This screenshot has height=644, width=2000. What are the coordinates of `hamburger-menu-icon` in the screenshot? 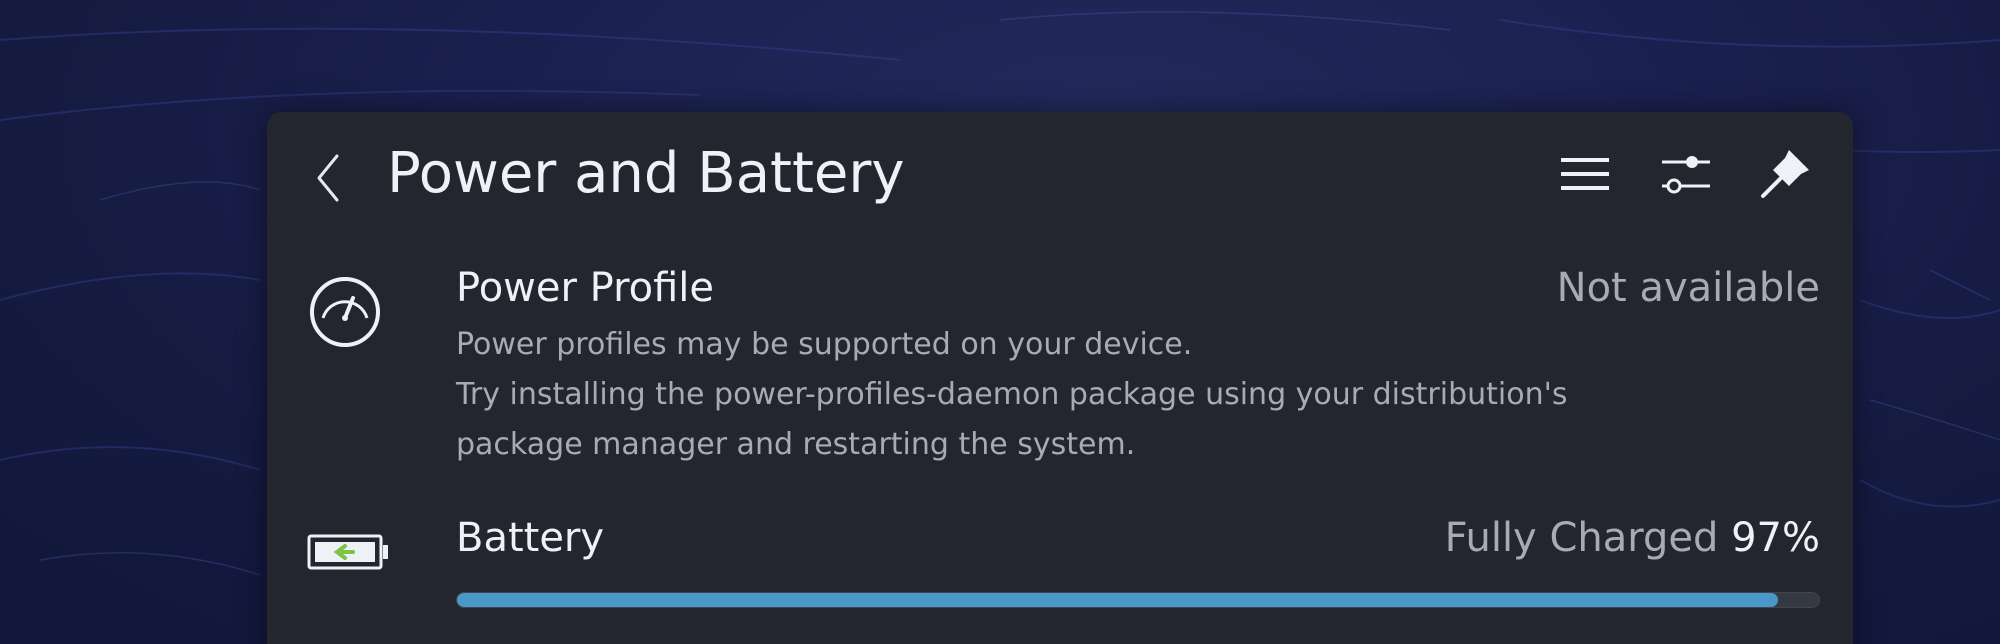 It's located at (1585, 174).